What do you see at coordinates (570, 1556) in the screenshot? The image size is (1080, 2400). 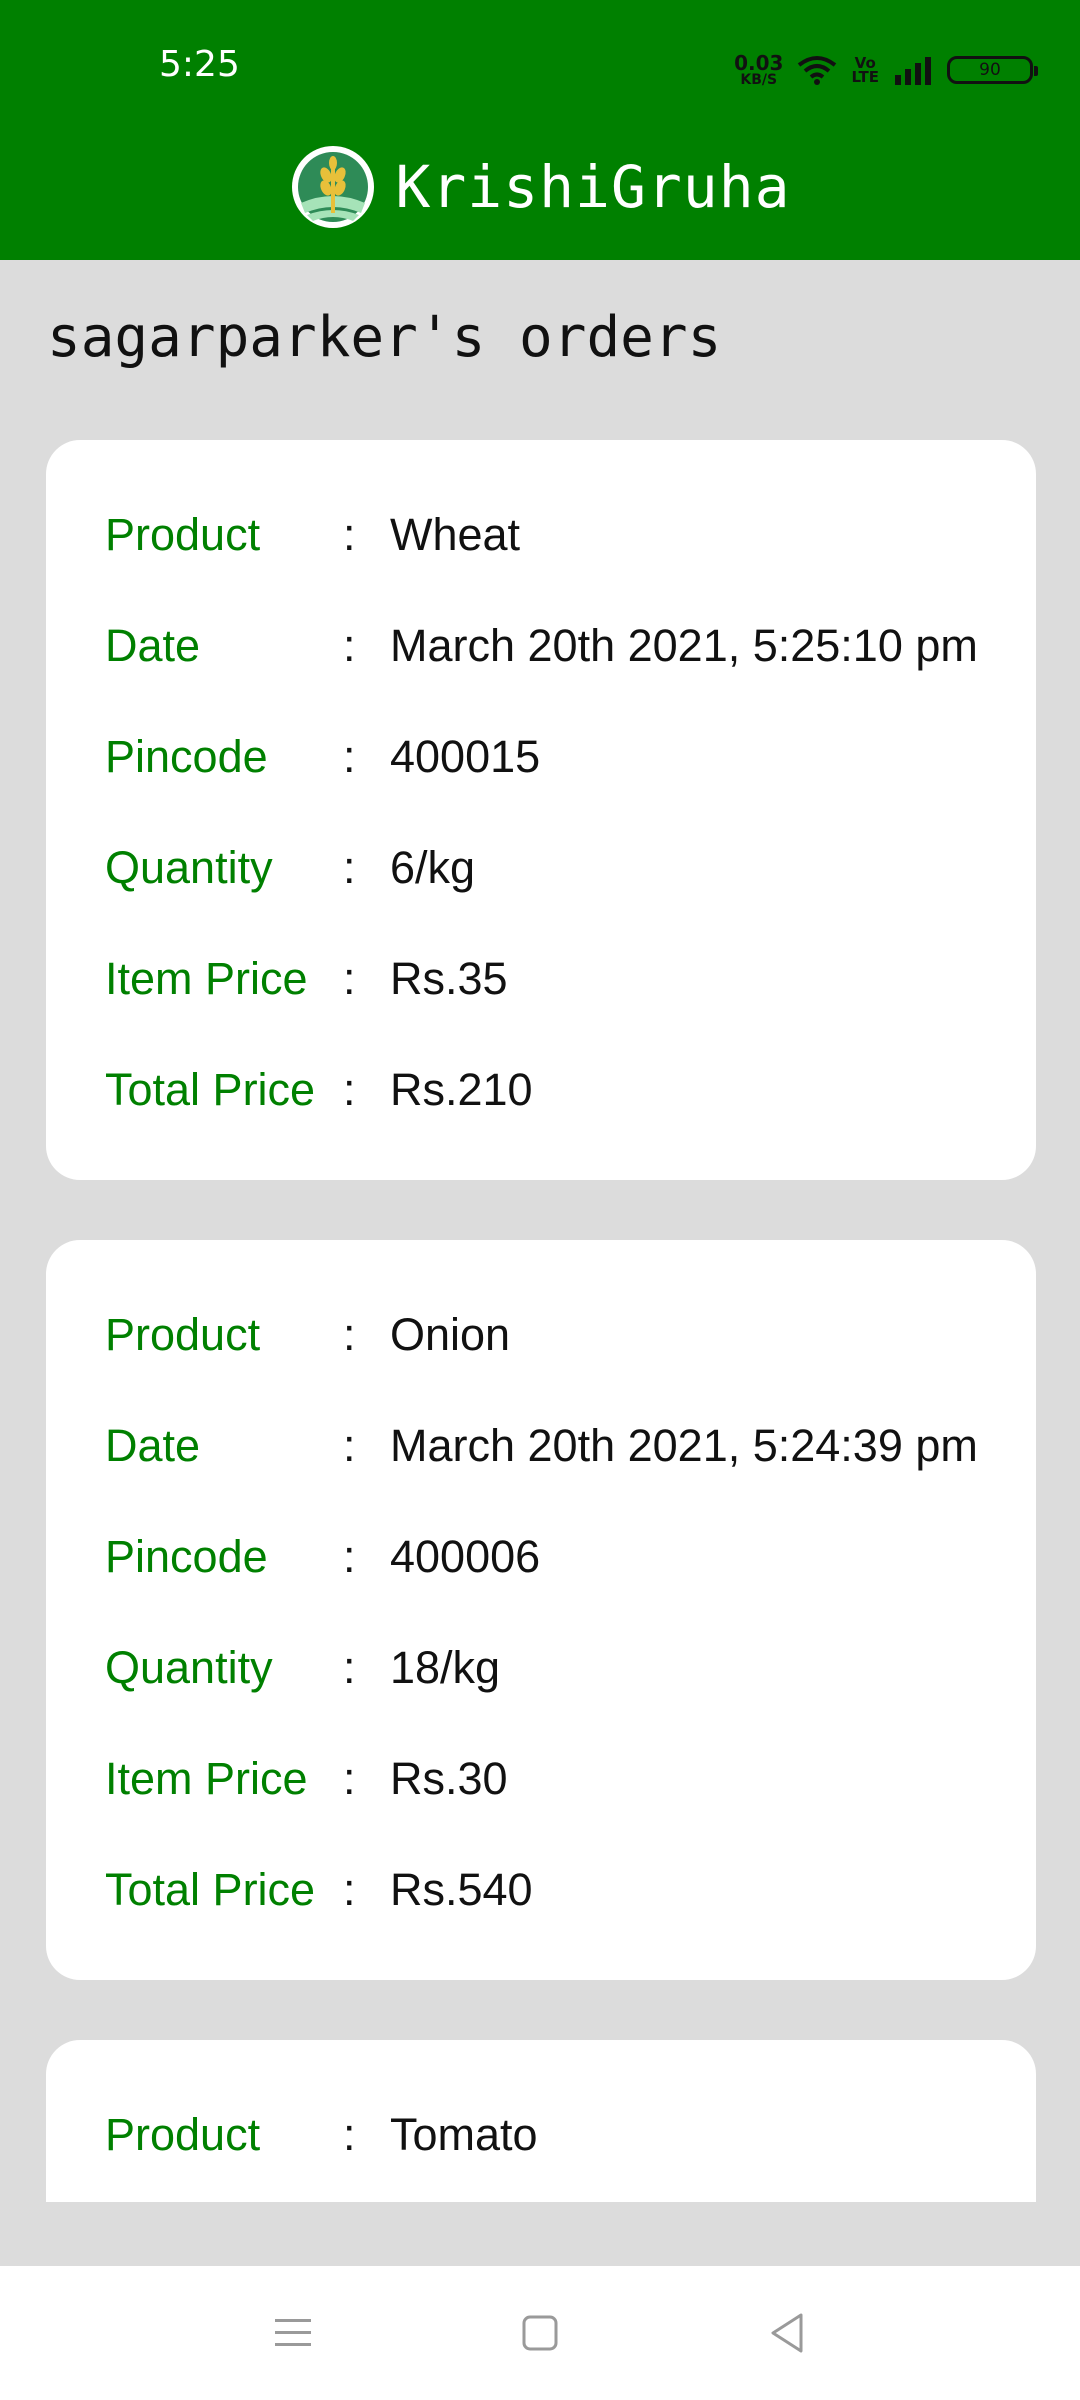 I see `order-row-pincode: Pincode : 400006` at bounding box center [570, 1556].